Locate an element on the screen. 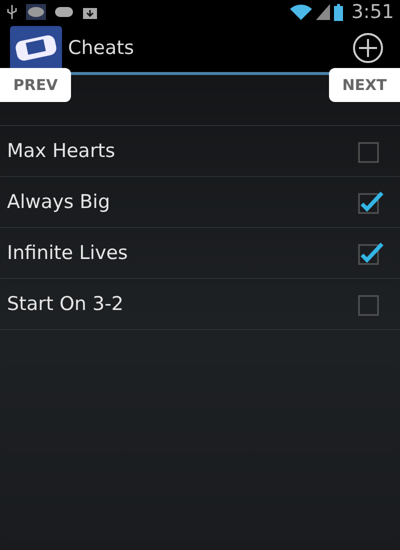 The width and height of the screenshot is (400, 550). wifi-icon is located at coordinates (301, 12).